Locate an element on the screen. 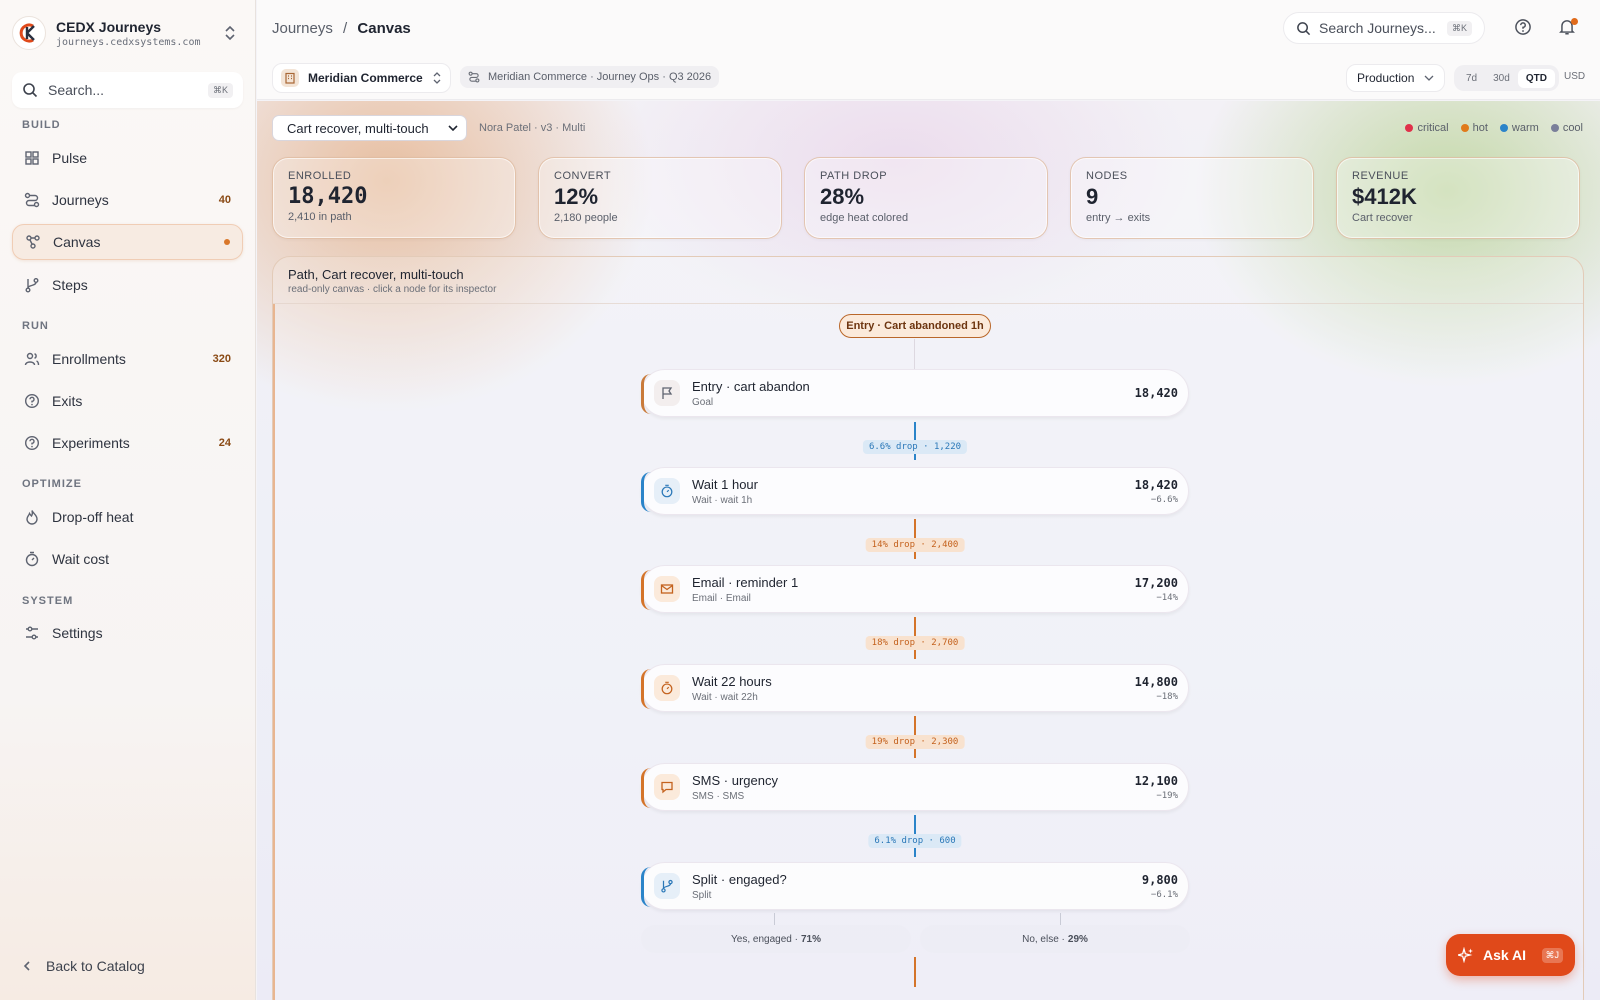 Image resolution: width=1600 pixels, height=1000 pixels. app-url: journeys.cedxsystems.com is located at coordinates (128, 42).